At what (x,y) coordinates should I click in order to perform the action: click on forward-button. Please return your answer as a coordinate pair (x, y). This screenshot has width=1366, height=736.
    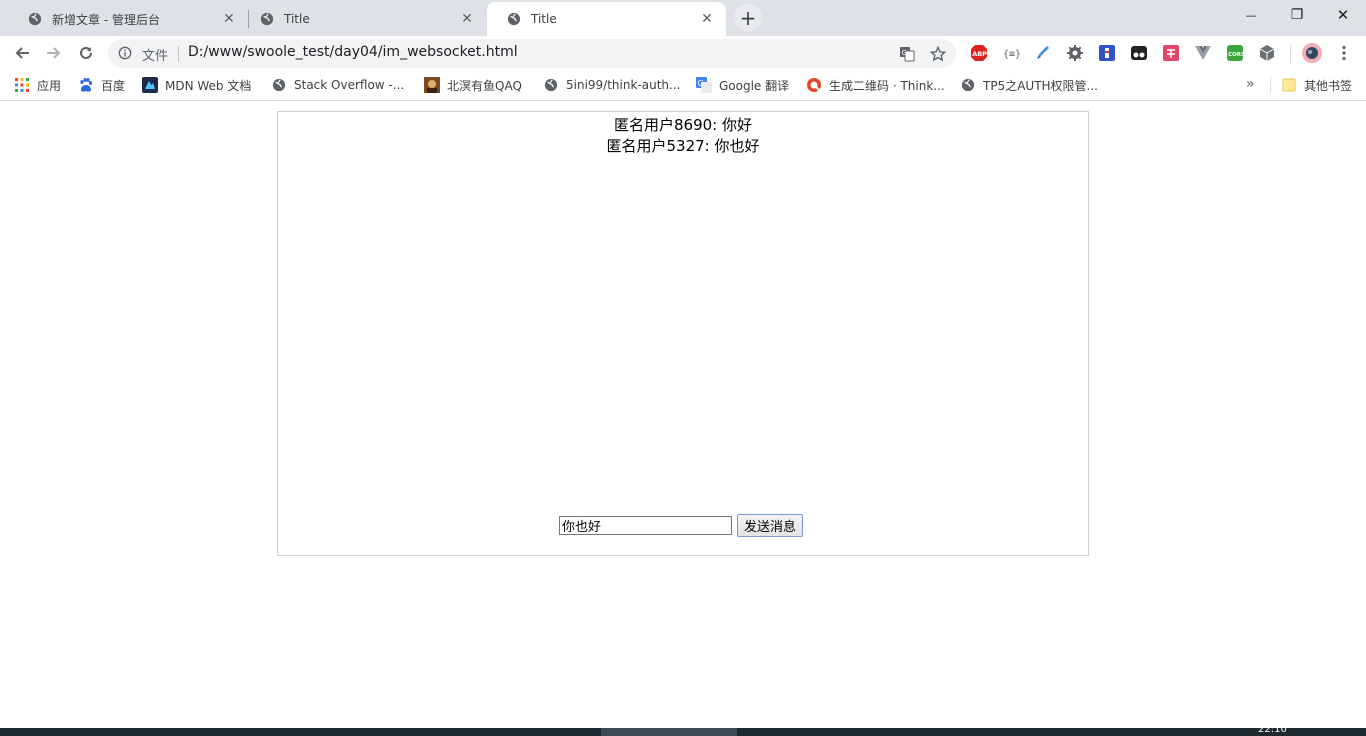
    Looking at the image, I should click on (54, 53).